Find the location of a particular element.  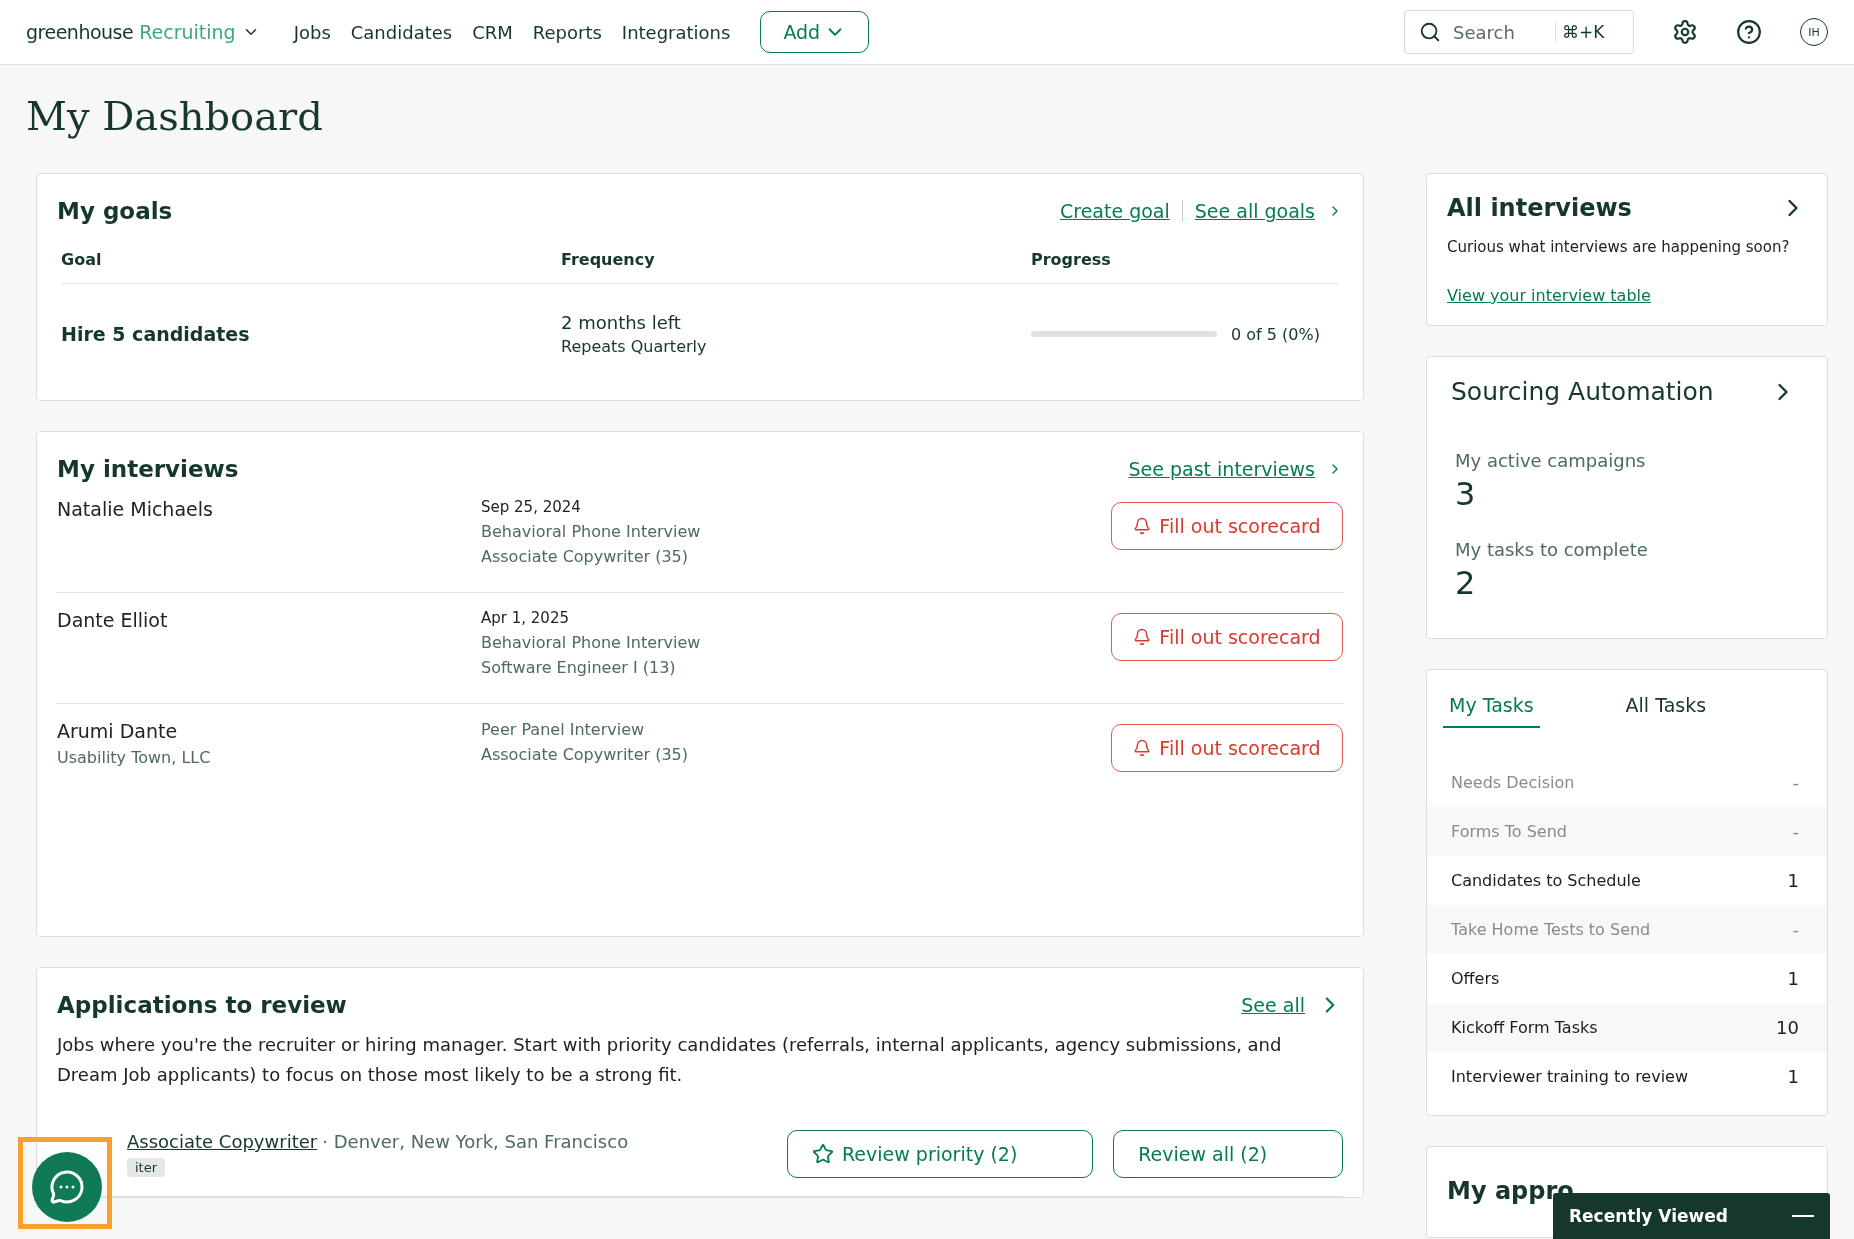

candidate-name: Arumi Dante is located at coordinates (269, 731).